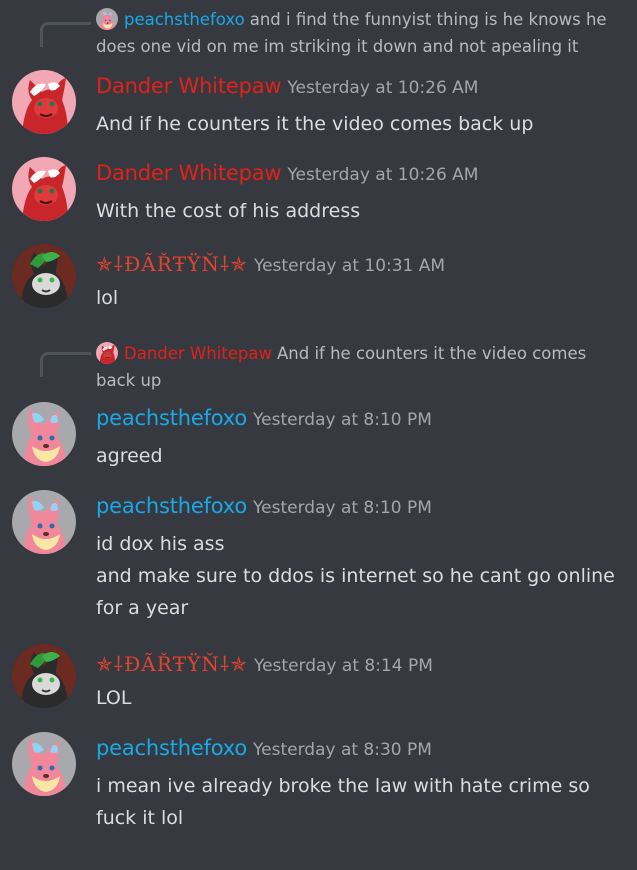  What do you see at coordinates (361, 698) in the screenshot?
I see `message-content: LOL` at bounding box center [361, 698].